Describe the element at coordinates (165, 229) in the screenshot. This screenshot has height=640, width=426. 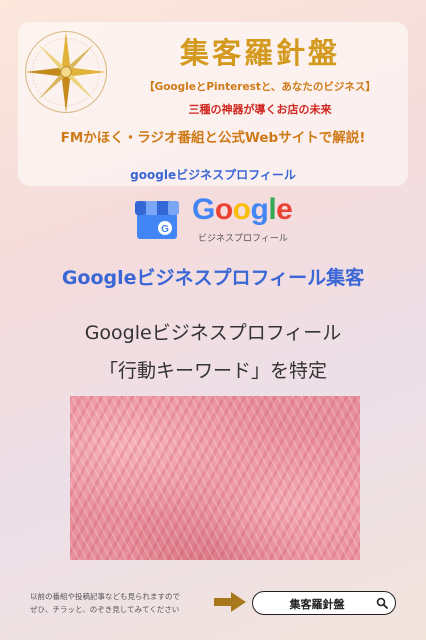
I see `svg-text: G` at that location.